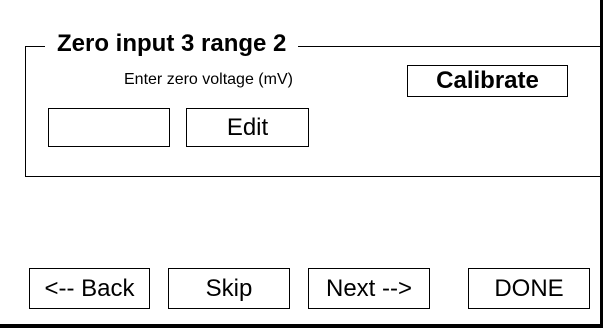 The image size is (603, 328). Describe the element at coordinates (529, 288) in the screenshot. I see `done-button: DONE` at that location.